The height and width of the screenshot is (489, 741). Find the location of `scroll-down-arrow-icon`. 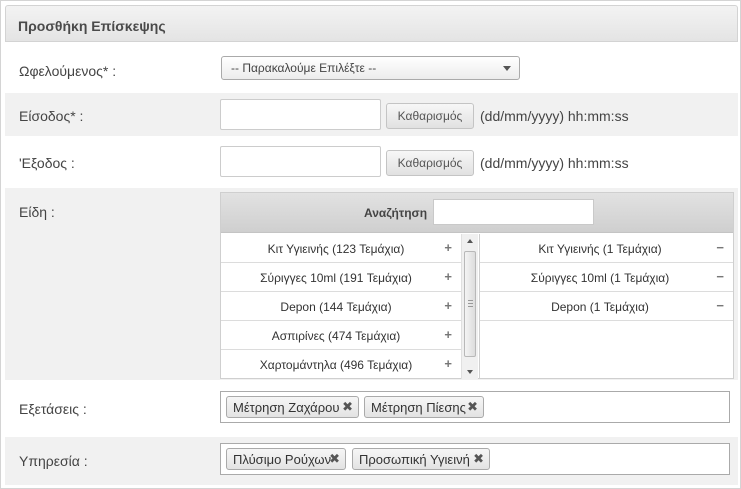

scroll-down-arrow-icon is located at coordinates (470, 372).